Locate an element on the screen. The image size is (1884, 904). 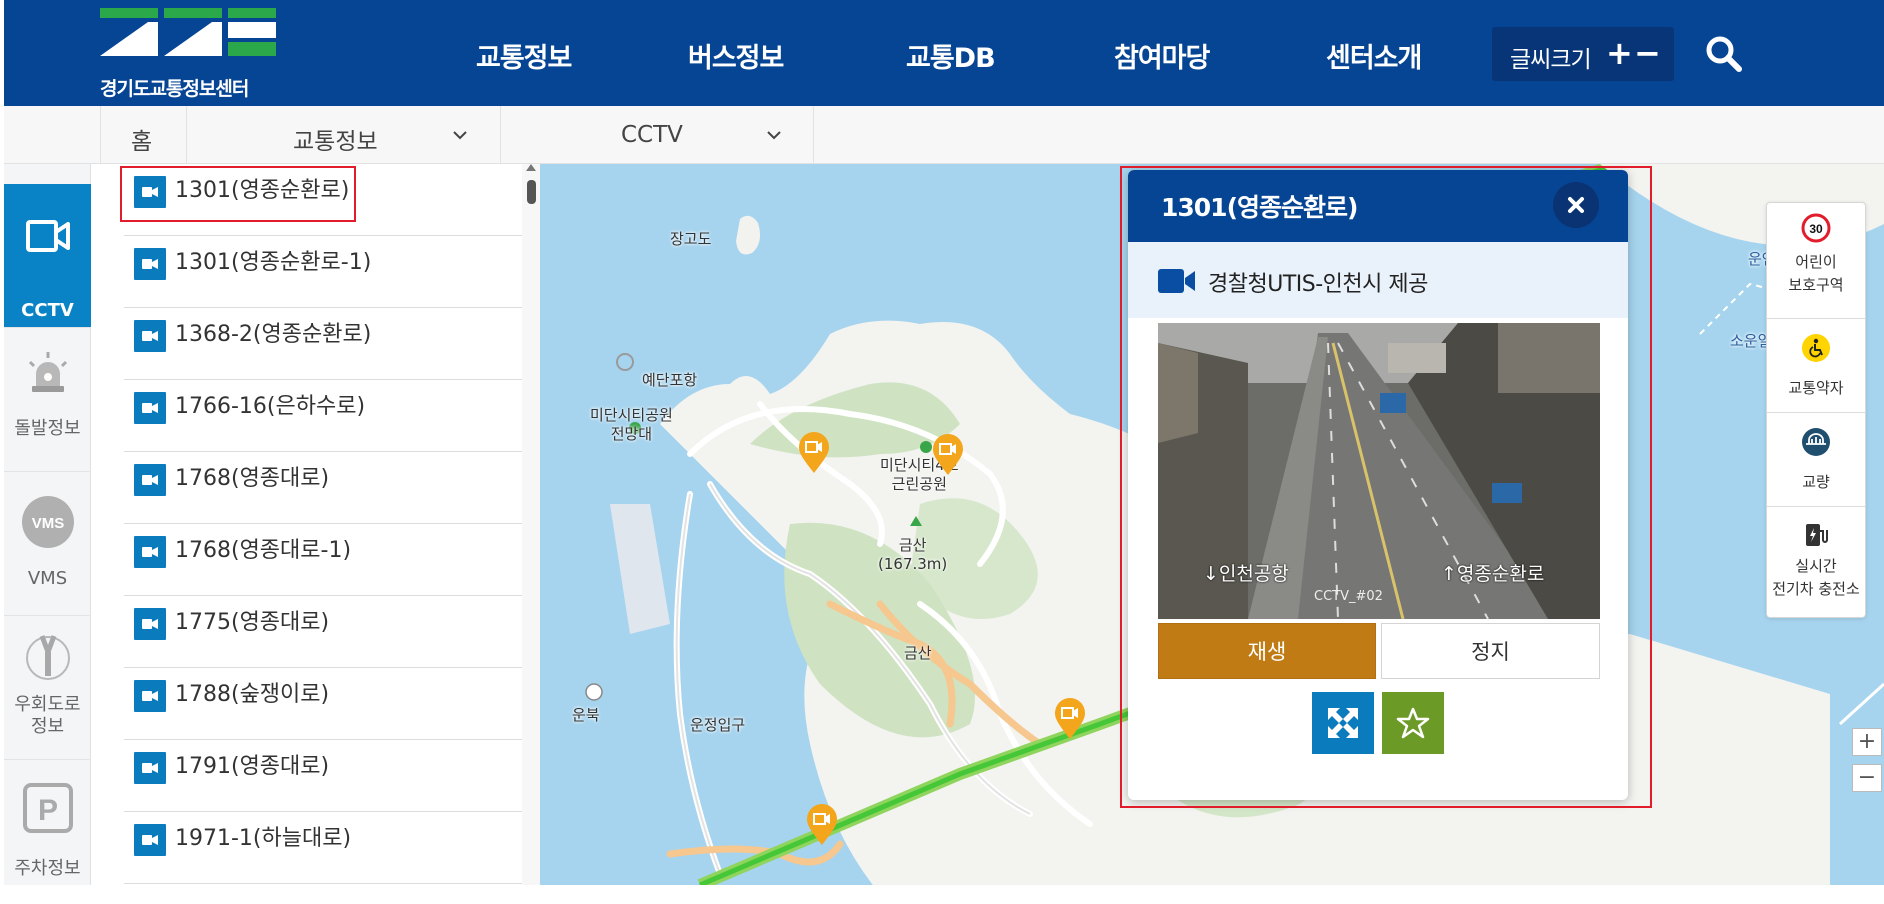
bridge-icon is located at coordinates (1816, 442).